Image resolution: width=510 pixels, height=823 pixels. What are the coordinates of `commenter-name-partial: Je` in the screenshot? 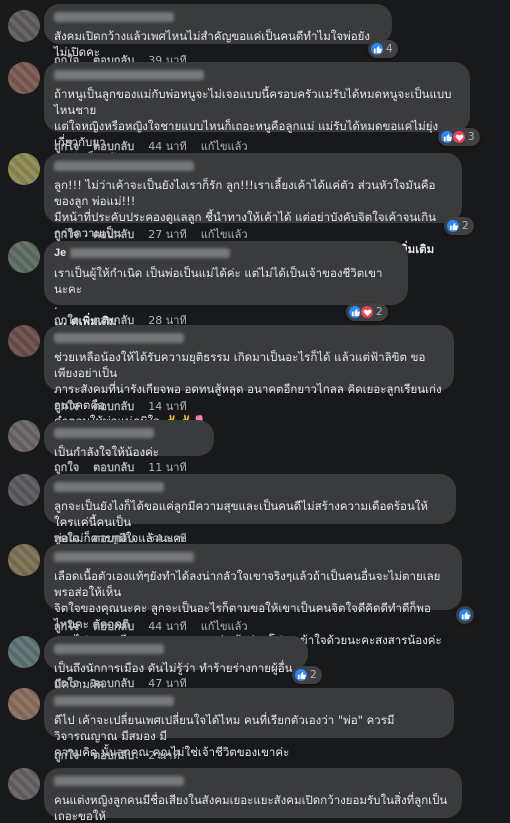 It's located at (225, 253).